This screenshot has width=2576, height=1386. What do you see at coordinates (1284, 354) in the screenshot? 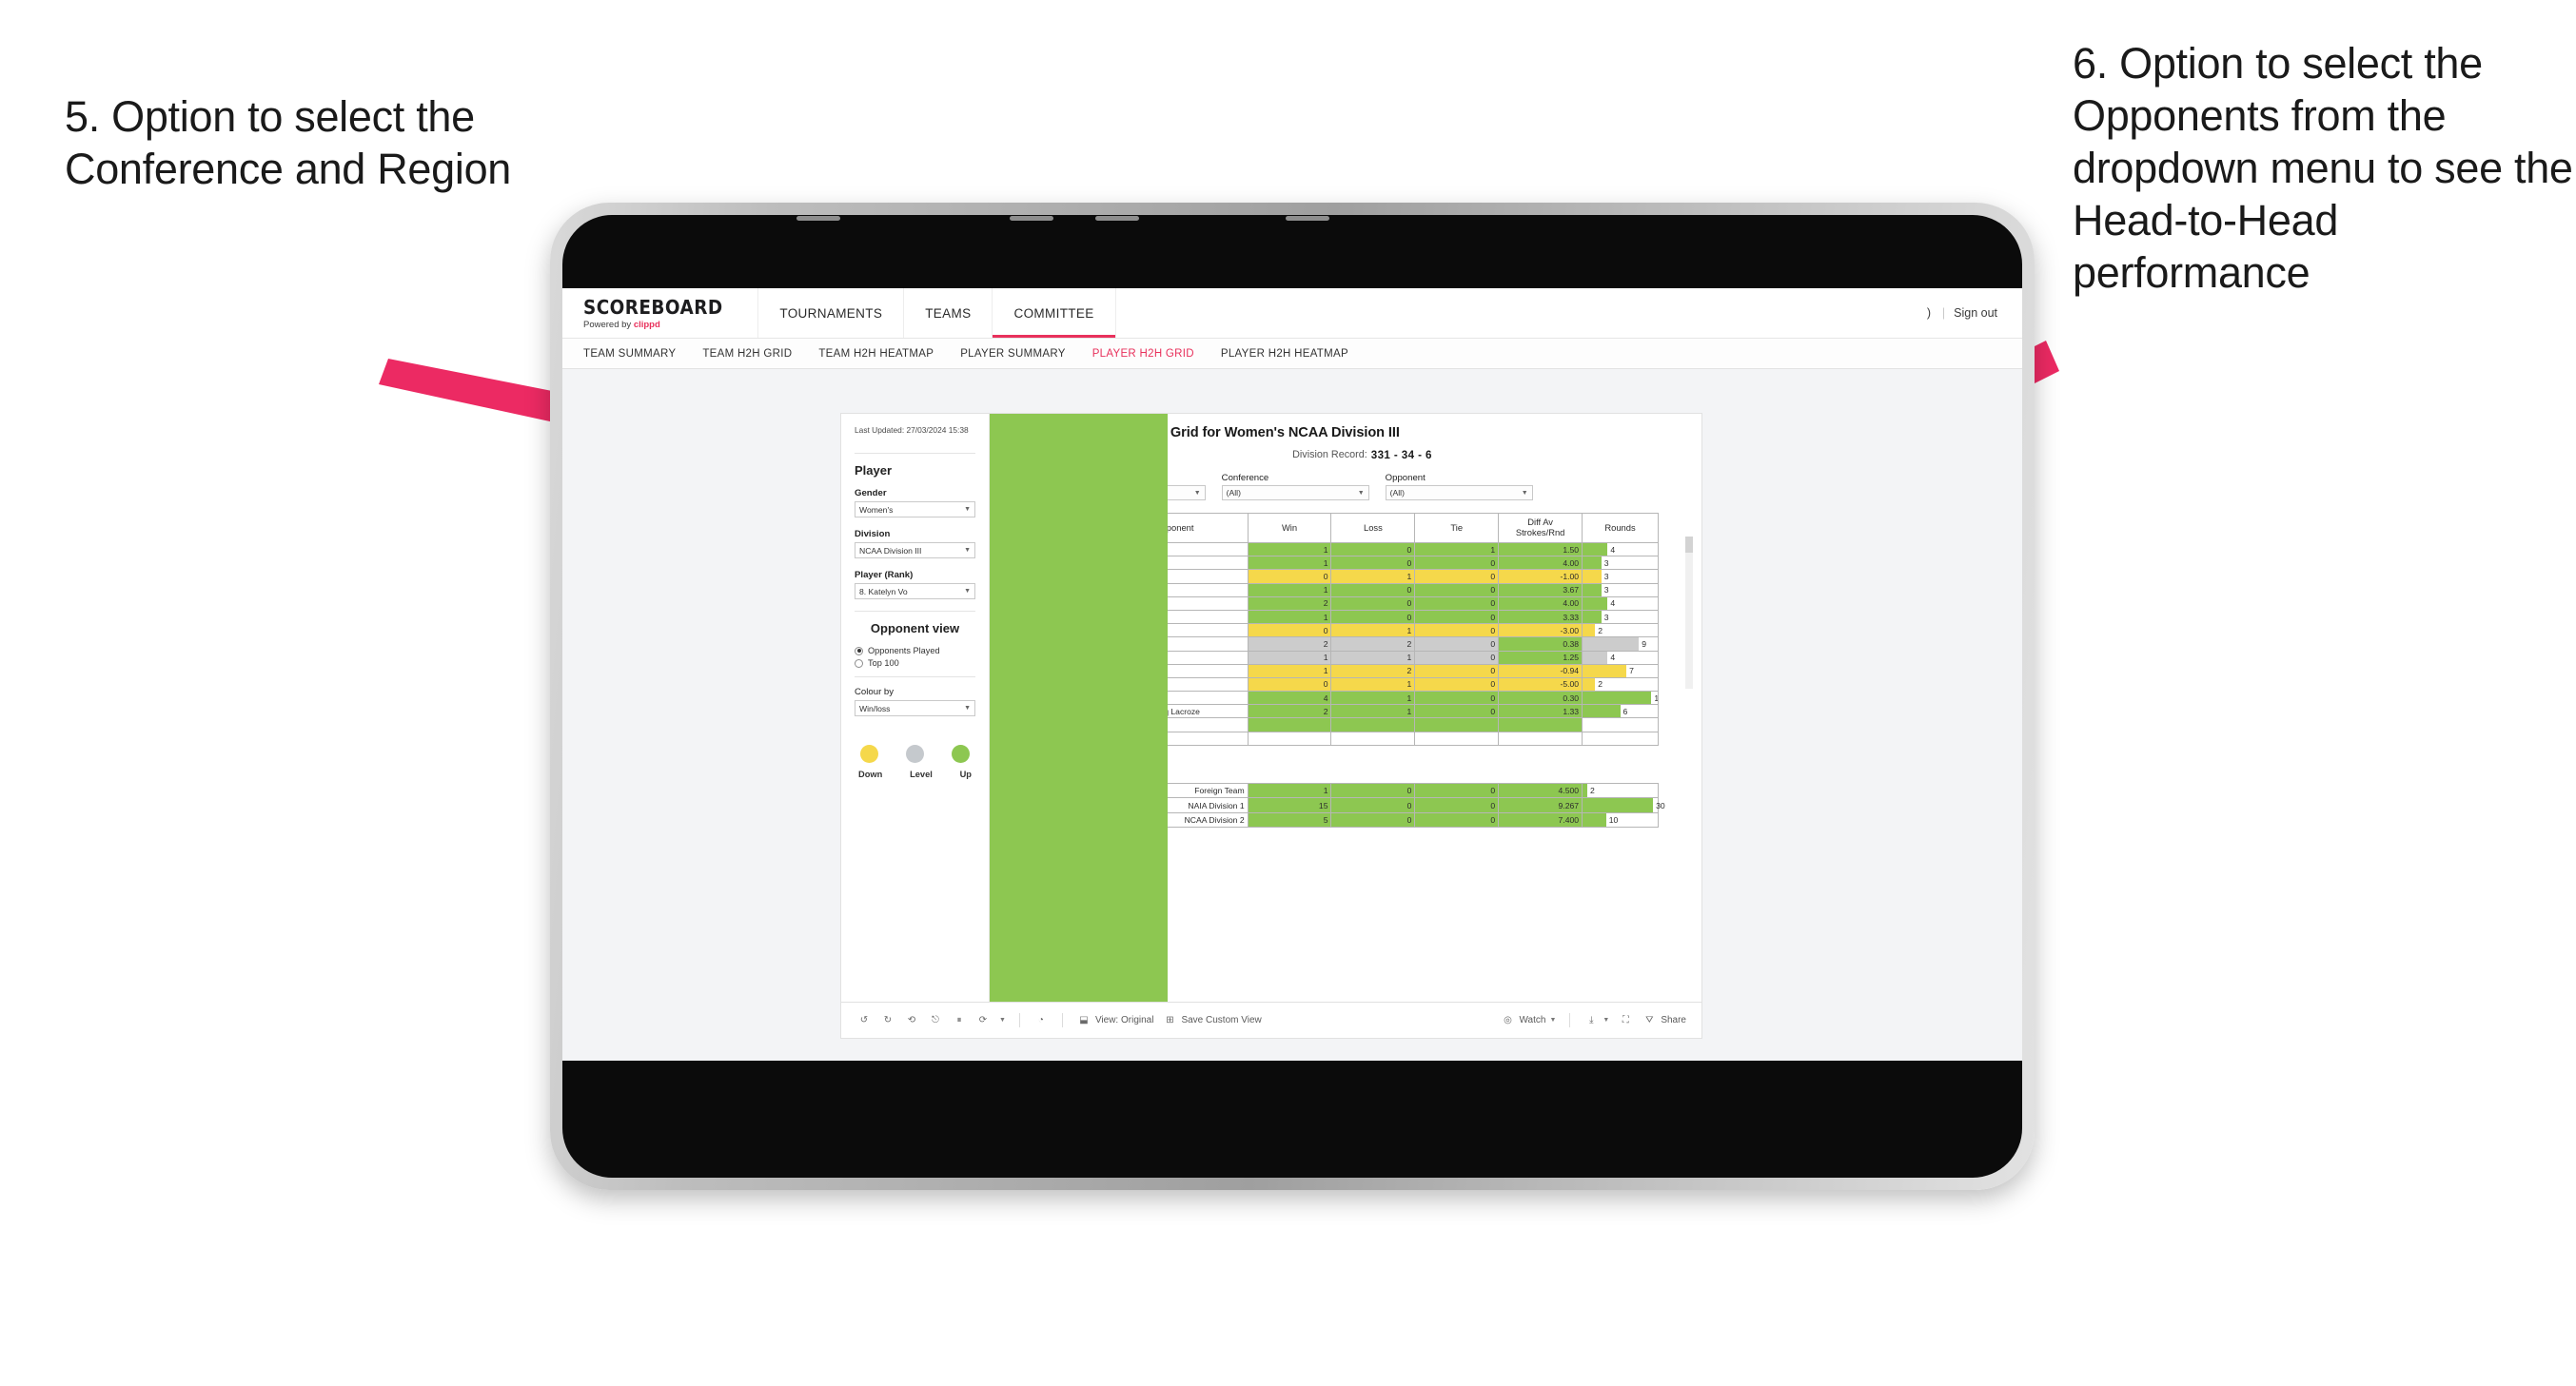
I see `subnav-player-h2h-heatmap: PLAYER H2H HEATMAP` at bounding box center [1284, 354].